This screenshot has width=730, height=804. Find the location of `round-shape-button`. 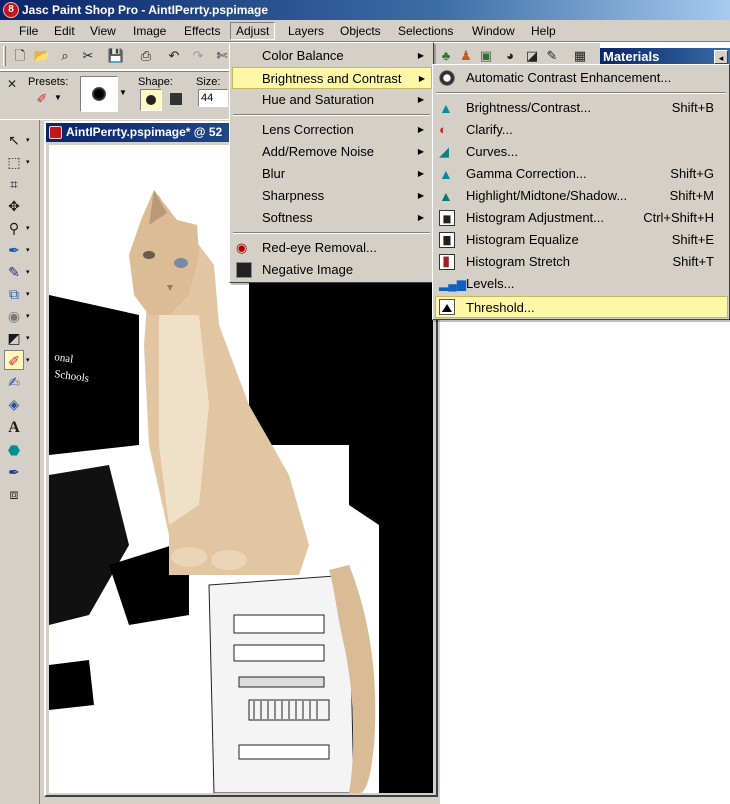

round-shape-button is located at coordinates (151, 100).